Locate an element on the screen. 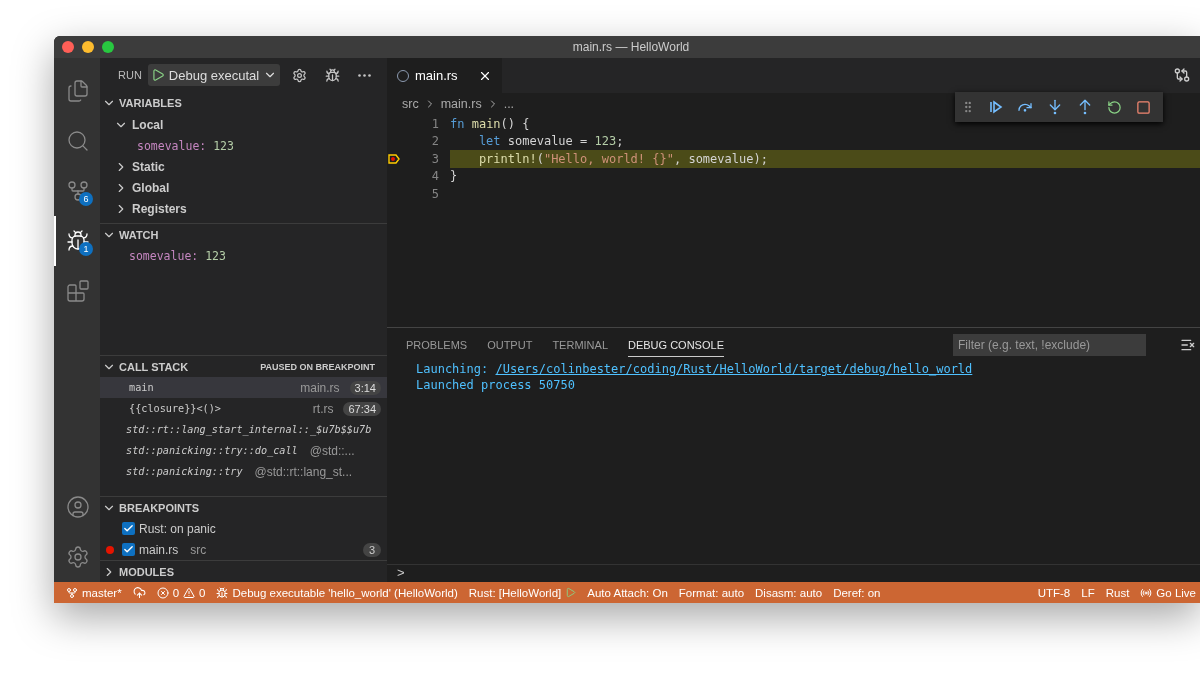 The image size is (1200, 675). restart-icon is located at coordinates (1114, 107).